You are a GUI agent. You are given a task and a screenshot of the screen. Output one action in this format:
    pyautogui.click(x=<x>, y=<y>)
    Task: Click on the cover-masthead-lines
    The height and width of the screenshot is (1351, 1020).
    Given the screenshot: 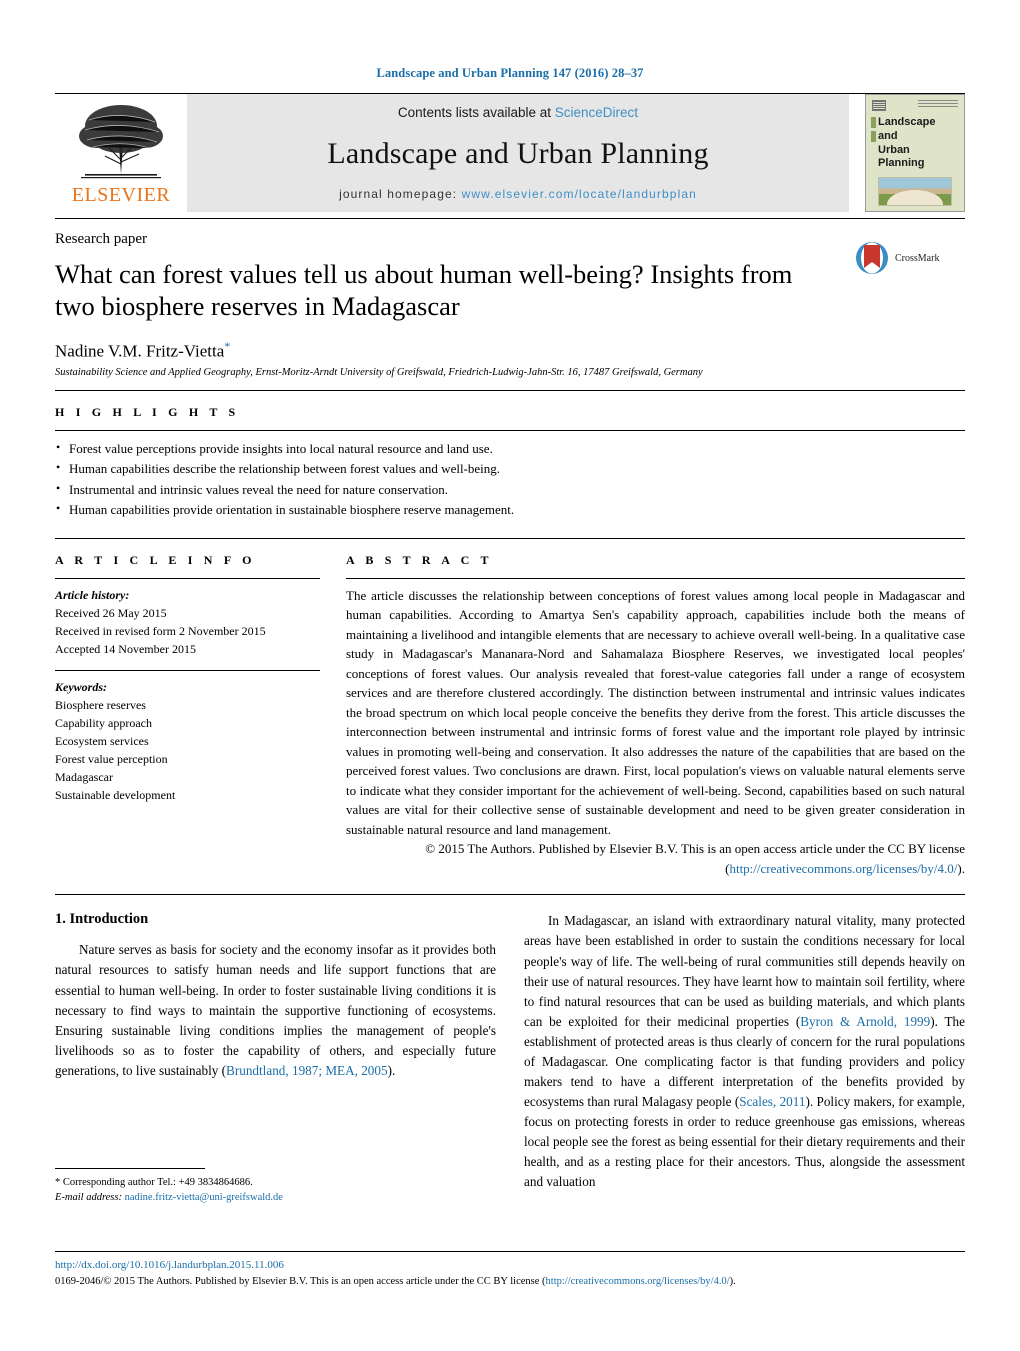 What is the action you would take?
    pyautogui.click(x=938, y=104)
    